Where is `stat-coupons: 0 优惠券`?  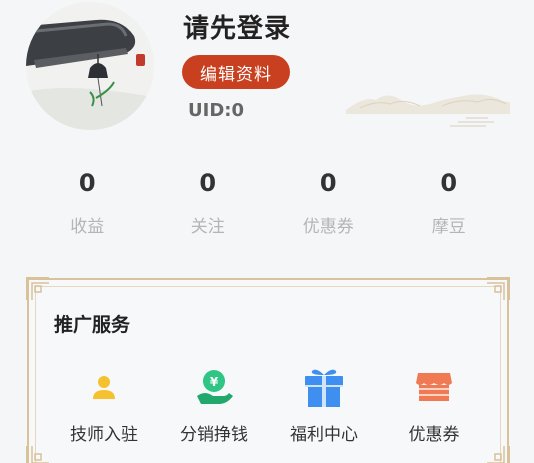
stat-coupons: 0 优惠券 is located at coordinates (328, 206).